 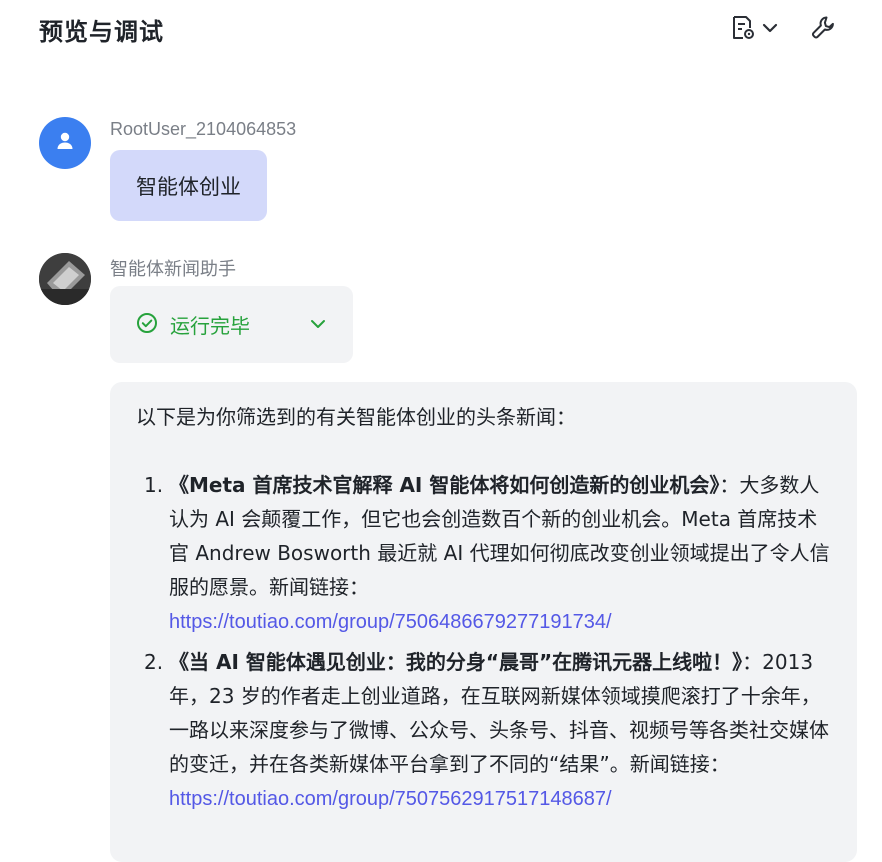 What do you see at coordinates (444, 485) in the screenshot?
I see `news-title: 《Meta 首席技术官解释 AI 智能体将如何创造新的创业机会》` at bounding box center [444, 485].